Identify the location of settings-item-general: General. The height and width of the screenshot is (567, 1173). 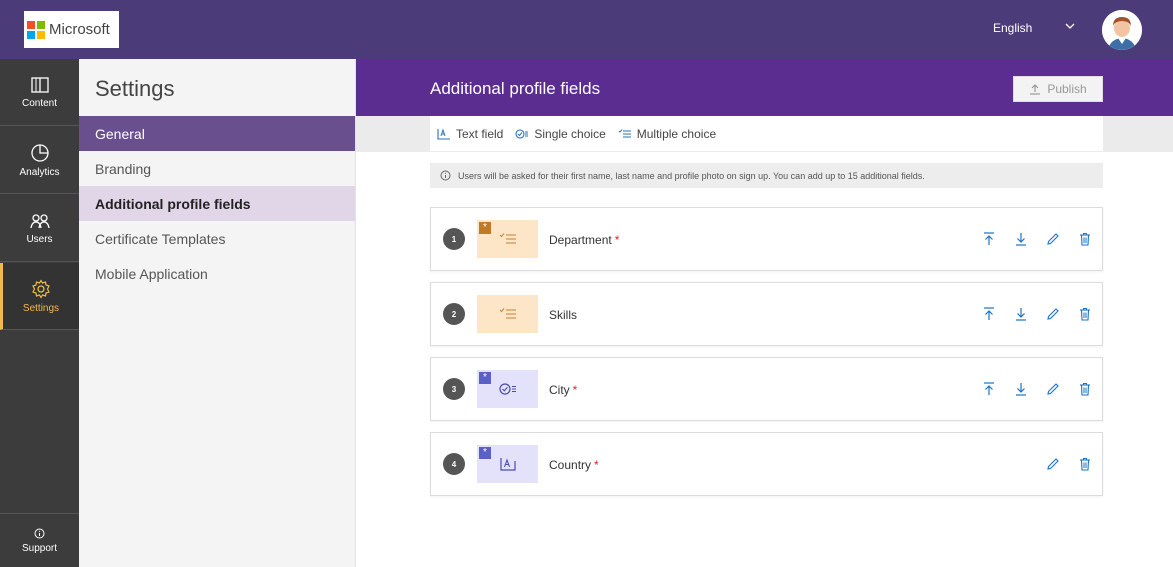
(217, 133).